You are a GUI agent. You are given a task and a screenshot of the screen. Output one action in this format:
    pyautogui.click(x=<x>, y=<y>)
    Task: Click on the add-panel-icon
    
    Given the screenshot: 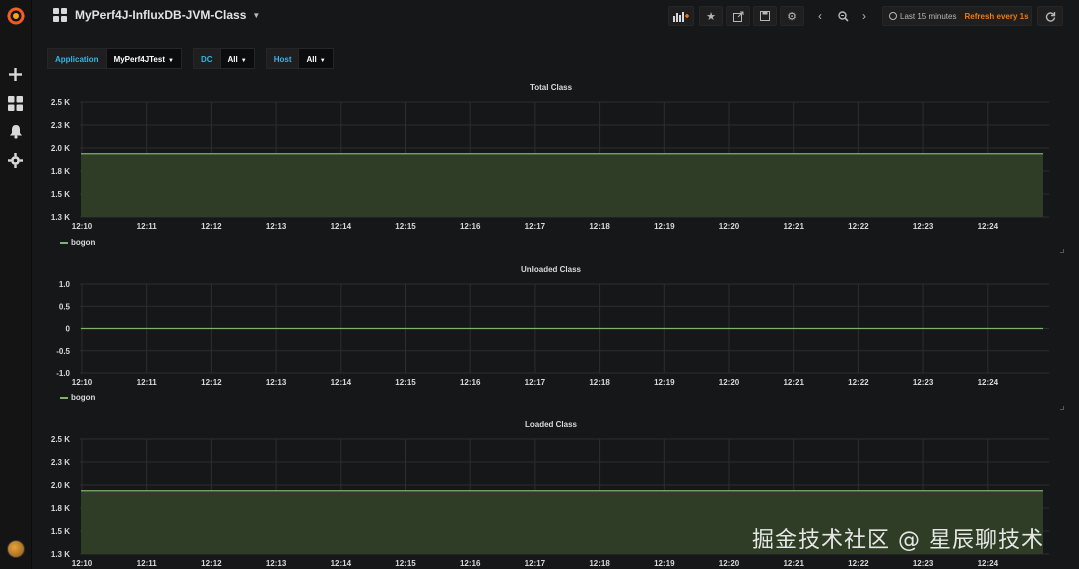 What is the action you would take?
    pyautogui.click(x=681, y=16)
    